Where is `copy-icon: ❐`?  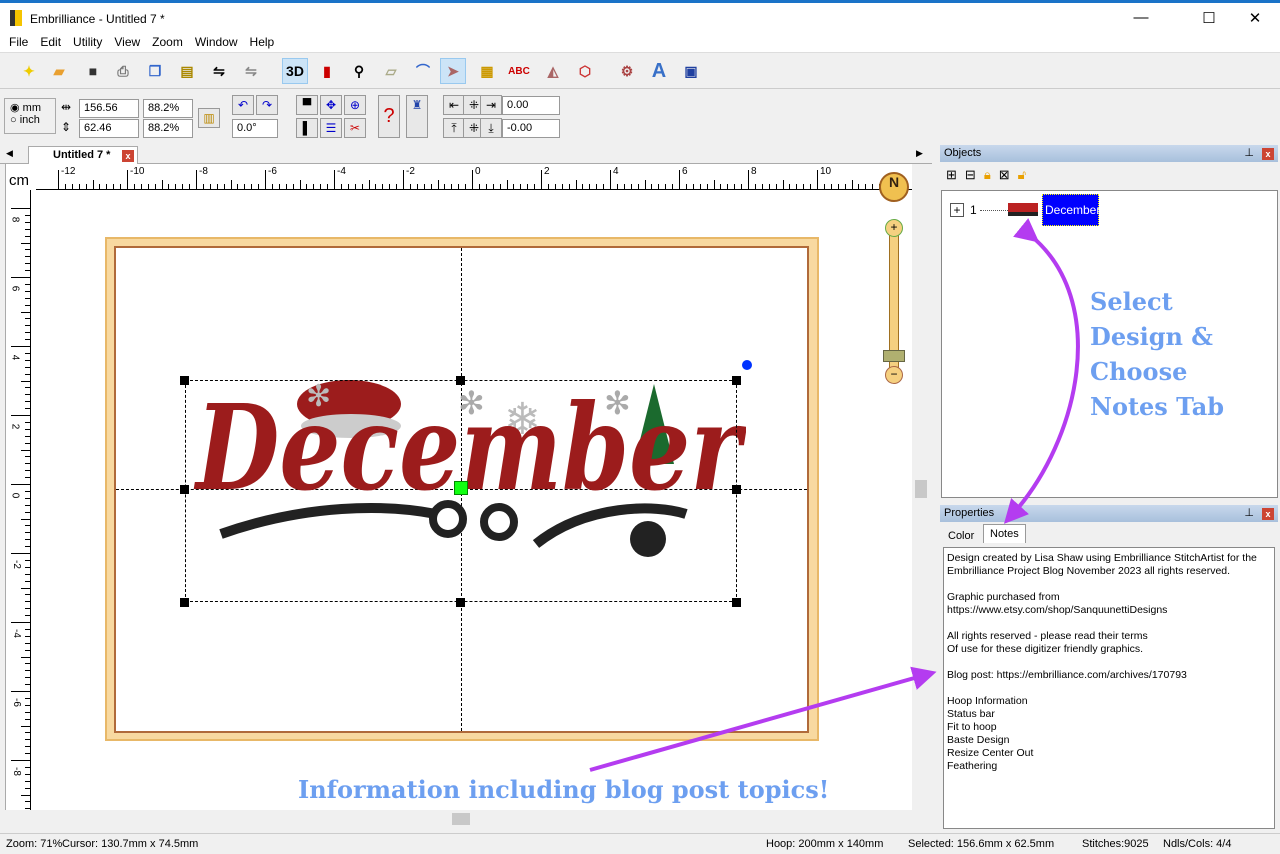
copy-icon: ❐ is located at coordinates (155, 71).